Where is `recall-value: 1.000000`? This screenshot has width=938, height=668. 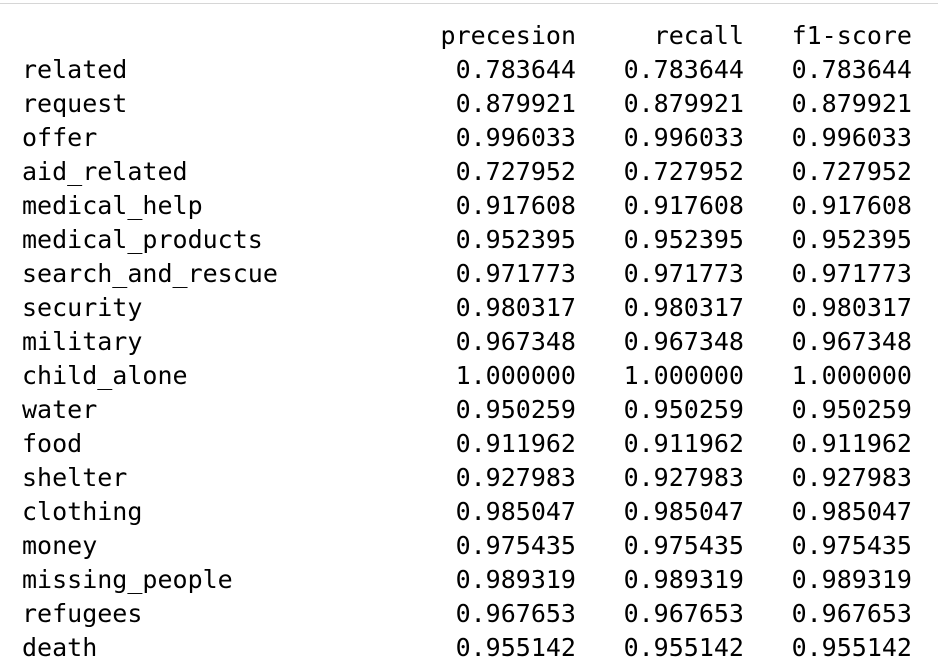 recall-value: 1.000000 is located at coordinates (683, 375).